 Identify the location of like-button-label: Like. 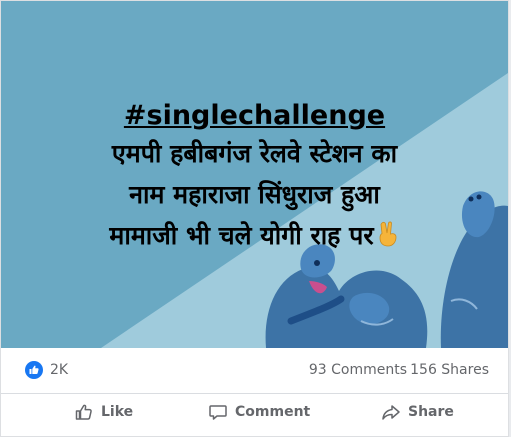
(117, 412).